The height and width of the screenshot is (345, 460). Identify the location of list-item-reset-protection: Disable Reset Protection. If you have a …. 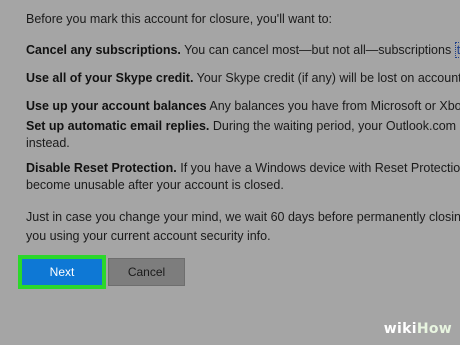
(243, 177).